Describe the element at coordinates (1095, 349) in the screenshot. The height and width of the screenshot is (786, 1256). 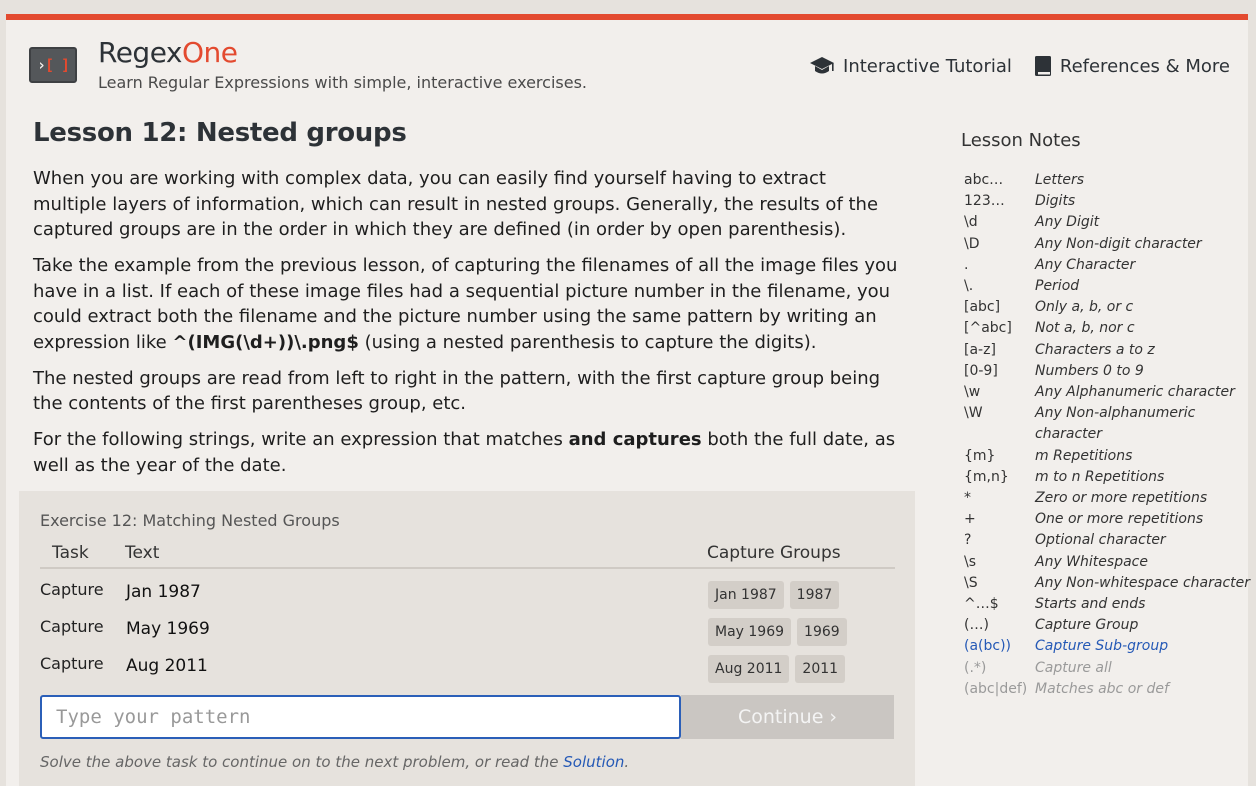
I see `note-meaning: Characters a to z` at that location.